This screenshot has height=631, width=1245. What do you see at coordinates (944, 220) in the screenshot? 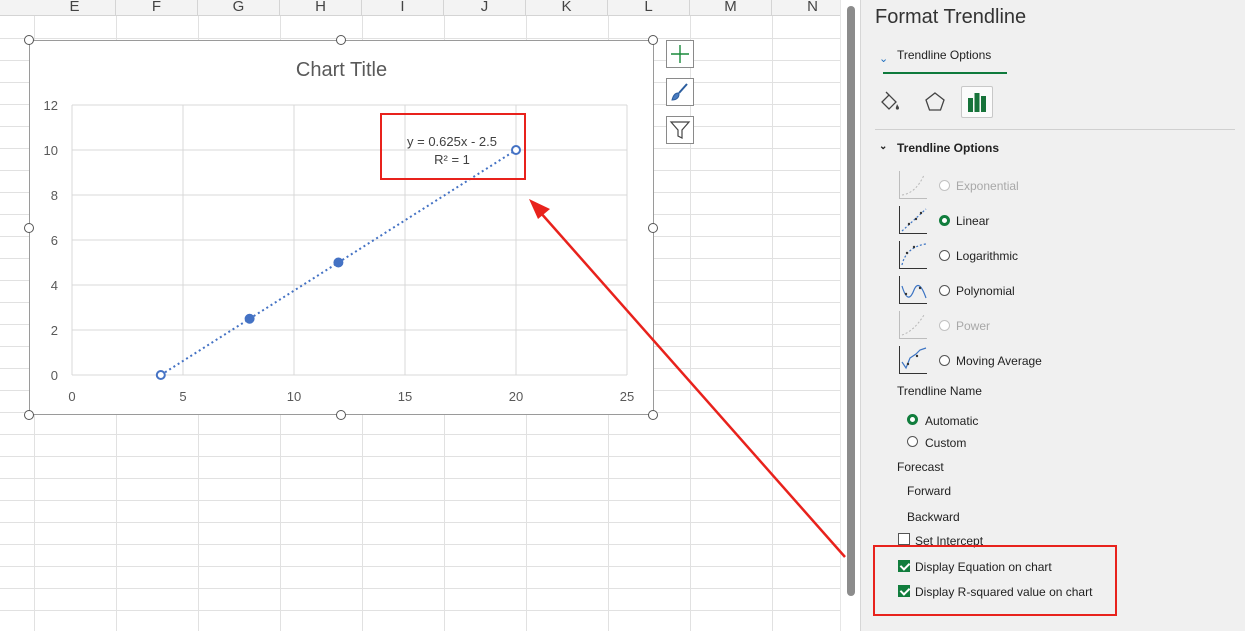
I see `radio-linear` at bounding box center [944, 220].